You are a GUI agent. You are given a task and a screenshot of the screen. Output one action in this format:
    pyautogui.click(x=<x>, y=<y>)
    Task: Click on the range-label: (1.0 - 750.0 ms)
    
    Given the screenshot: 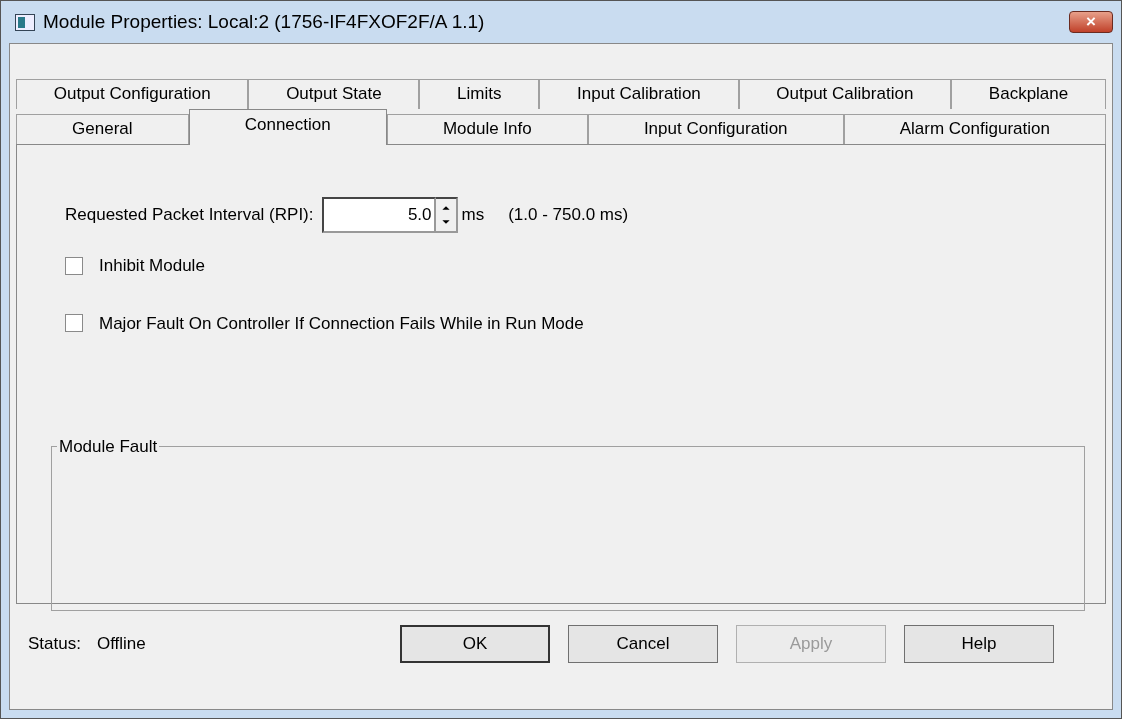 What is the action you would take?
    pyautogui.click(x=568, y=215)
    